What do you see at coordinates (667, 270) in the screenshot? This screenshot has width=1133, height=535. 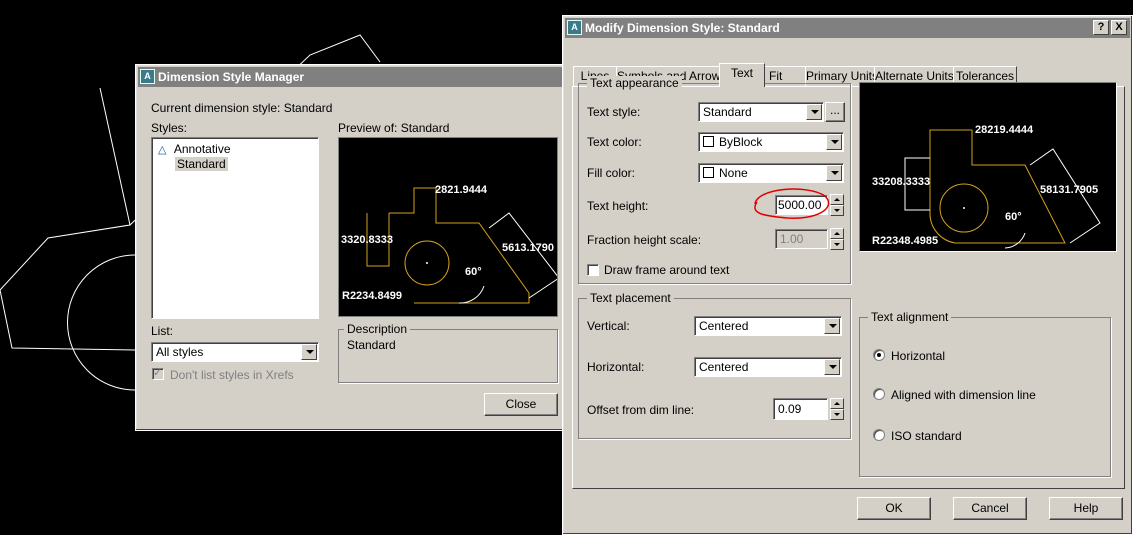 I see `draw-frame-label: Draw frame around text` at bounding box center [667, 270].